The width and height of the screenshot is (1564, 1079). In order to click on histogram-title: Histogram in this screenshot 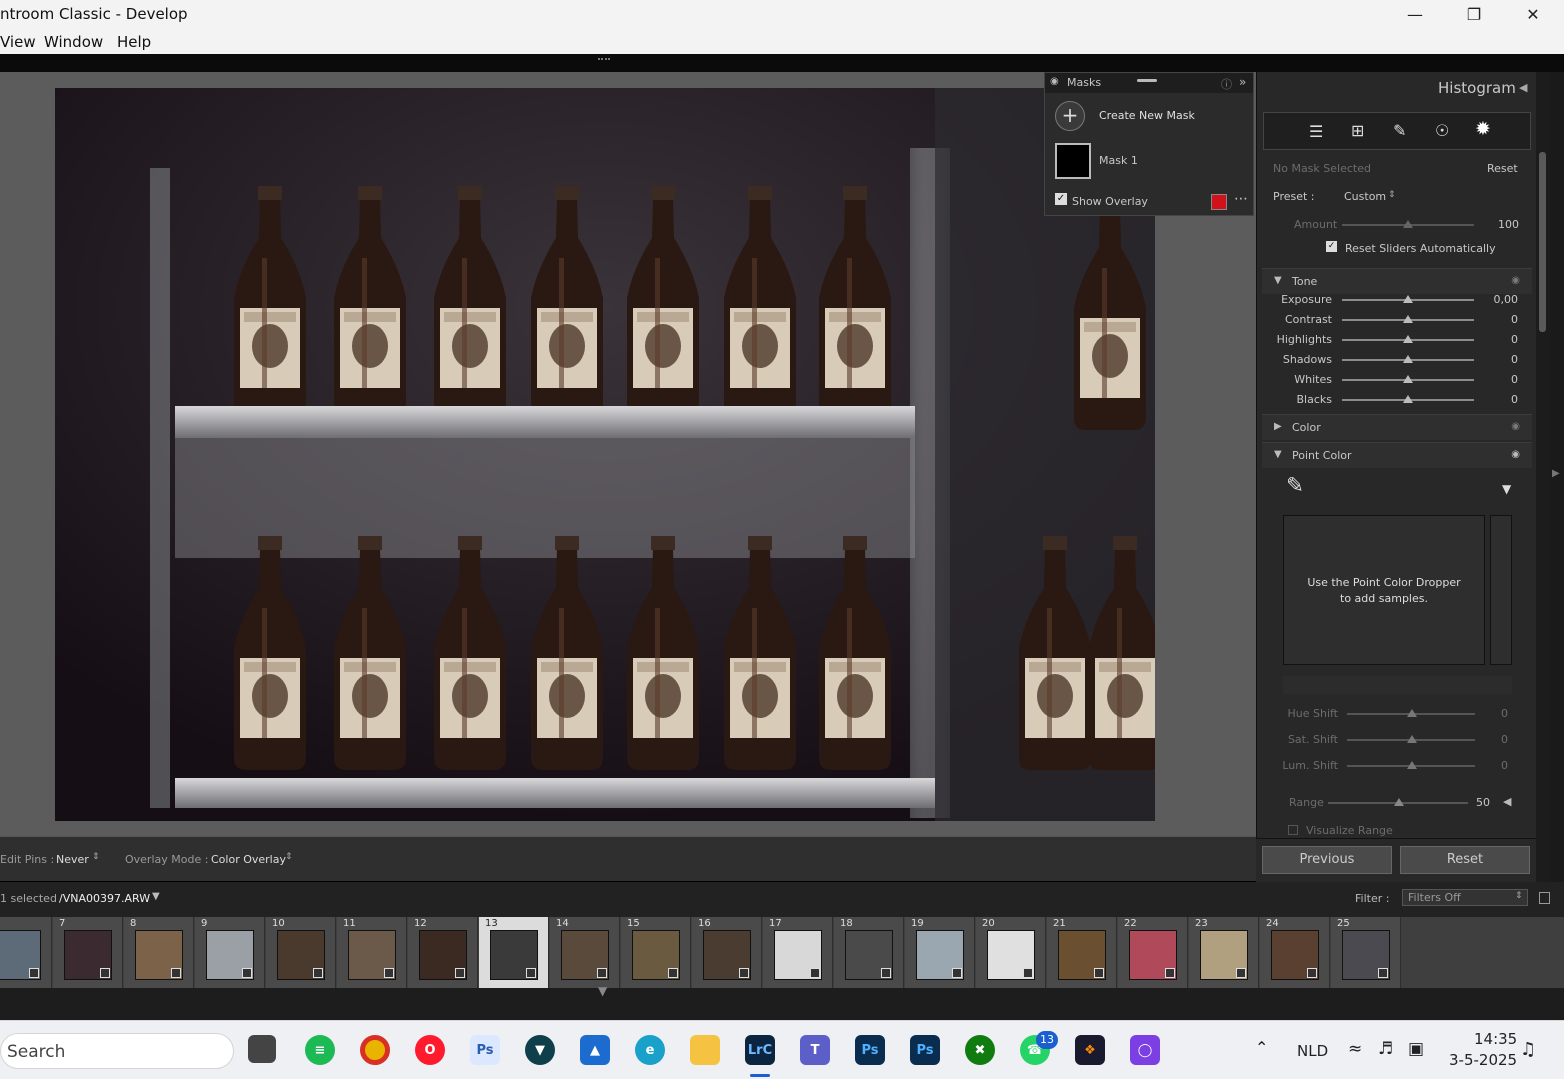, I will do `click(1477, 88)`.